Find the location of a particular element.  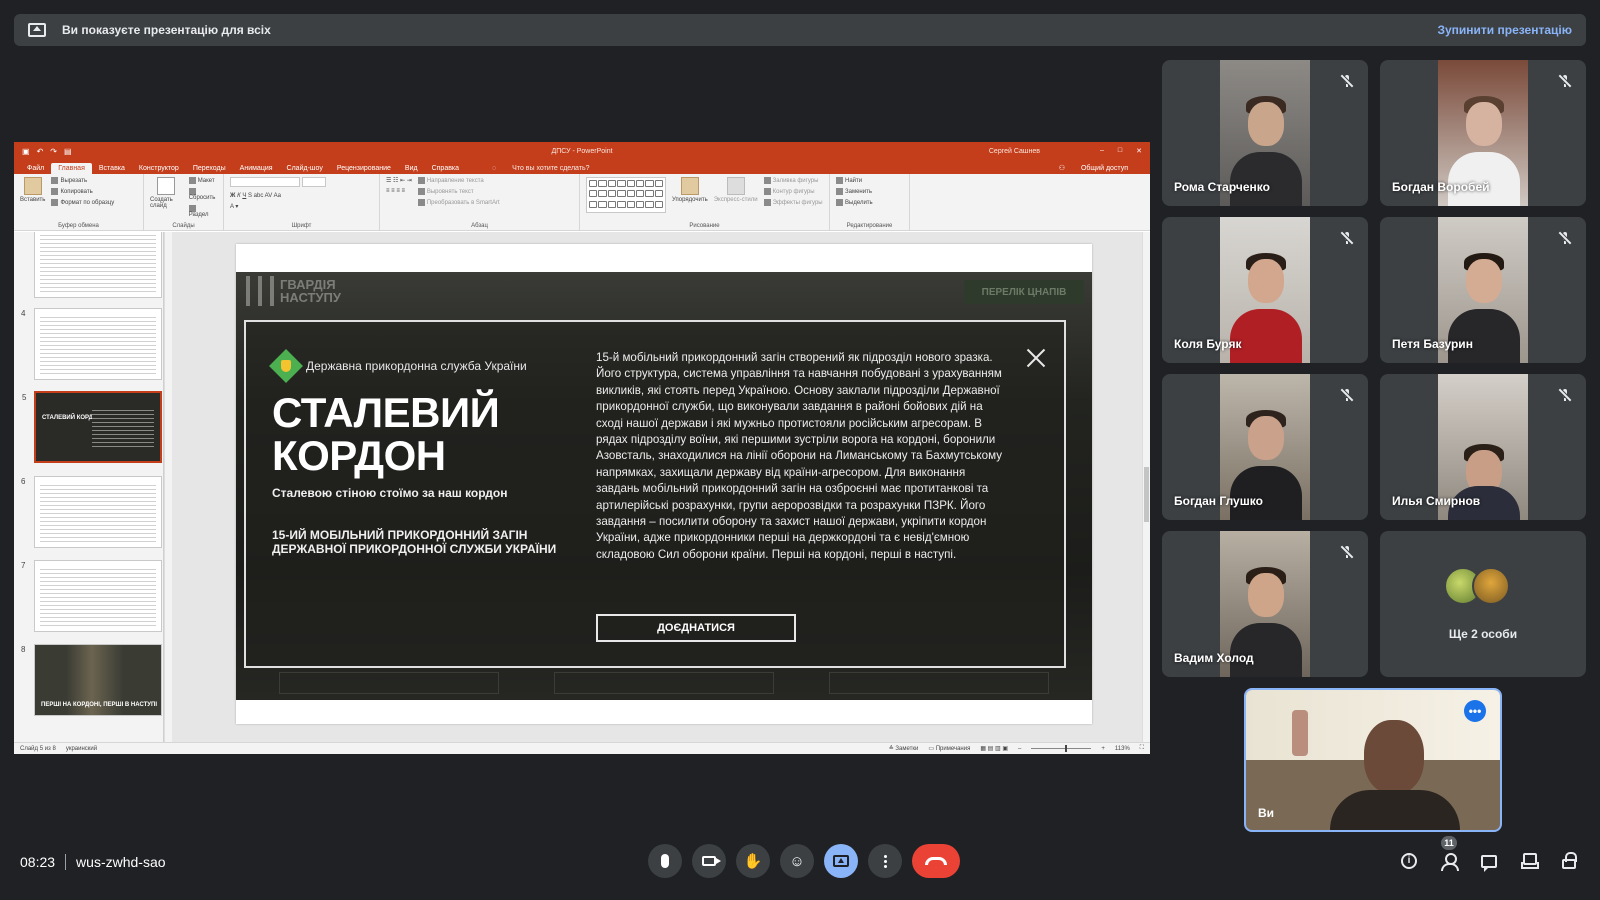

font-style-buttons: Ж К Ч S abc AV Aa is located at coordinates (278, 196).